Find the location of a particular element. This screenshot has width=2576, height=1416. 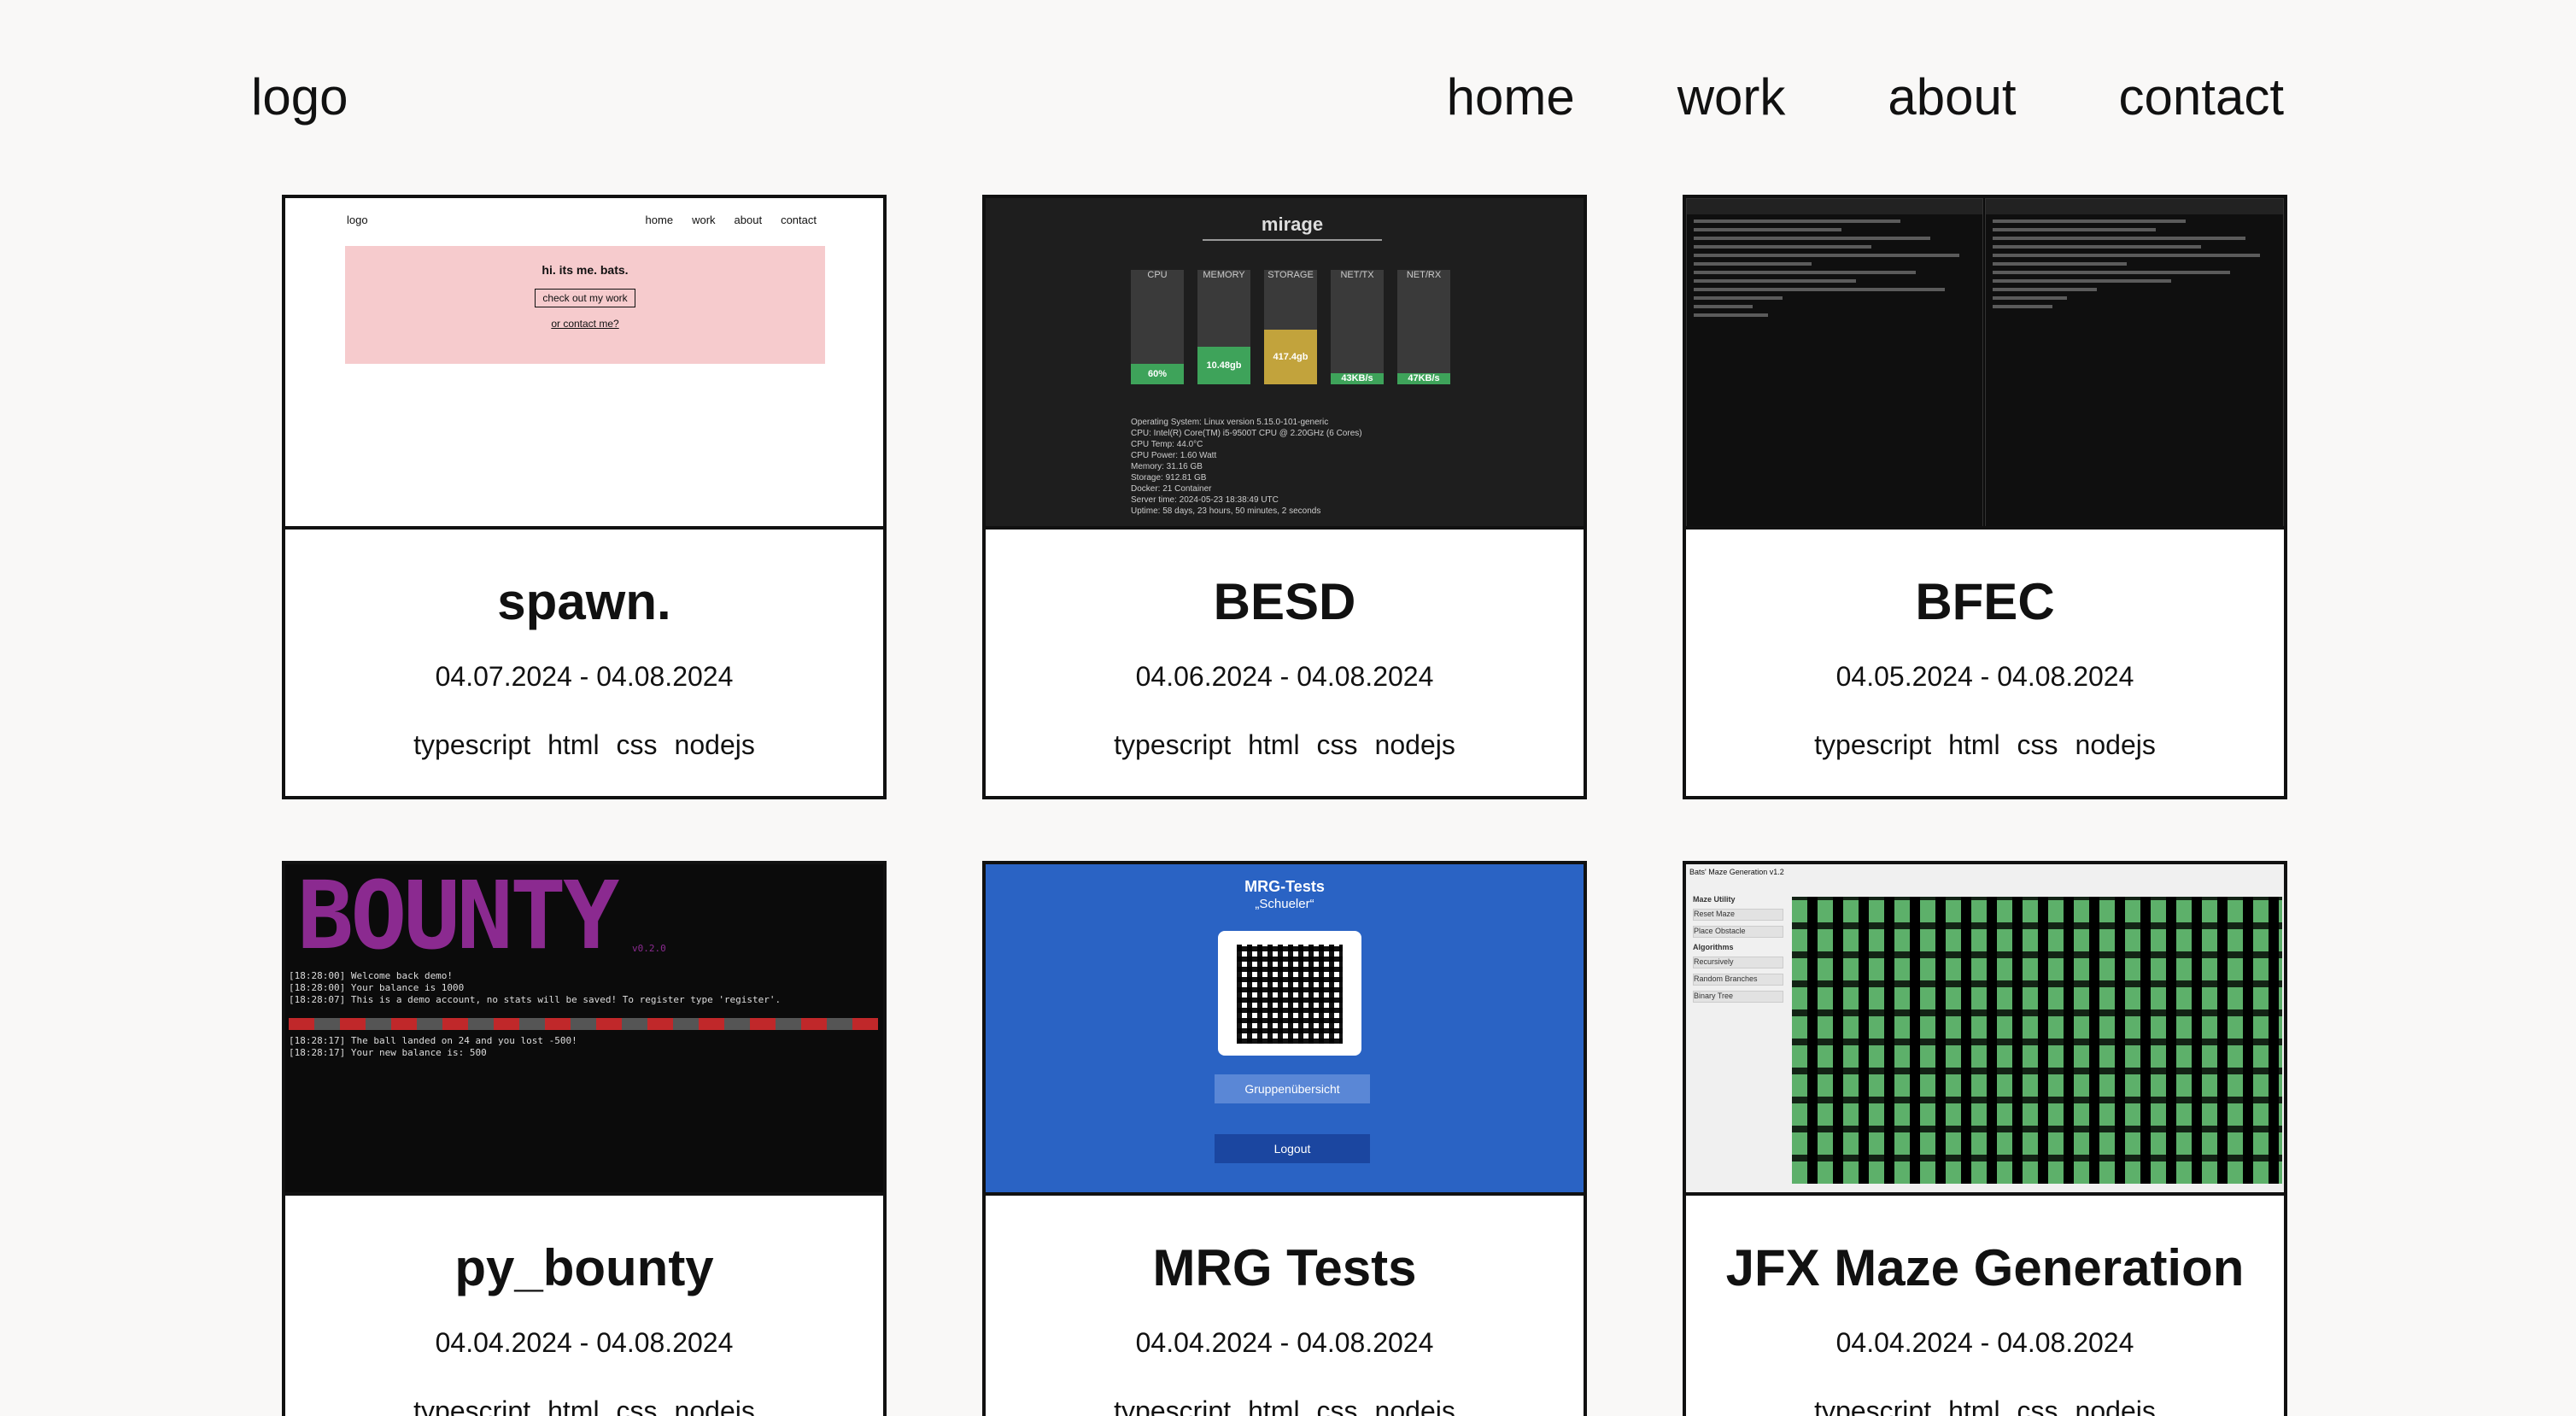

window-title: Bats' Maze Generation v1.2 is located at coordinates (1736, 872).